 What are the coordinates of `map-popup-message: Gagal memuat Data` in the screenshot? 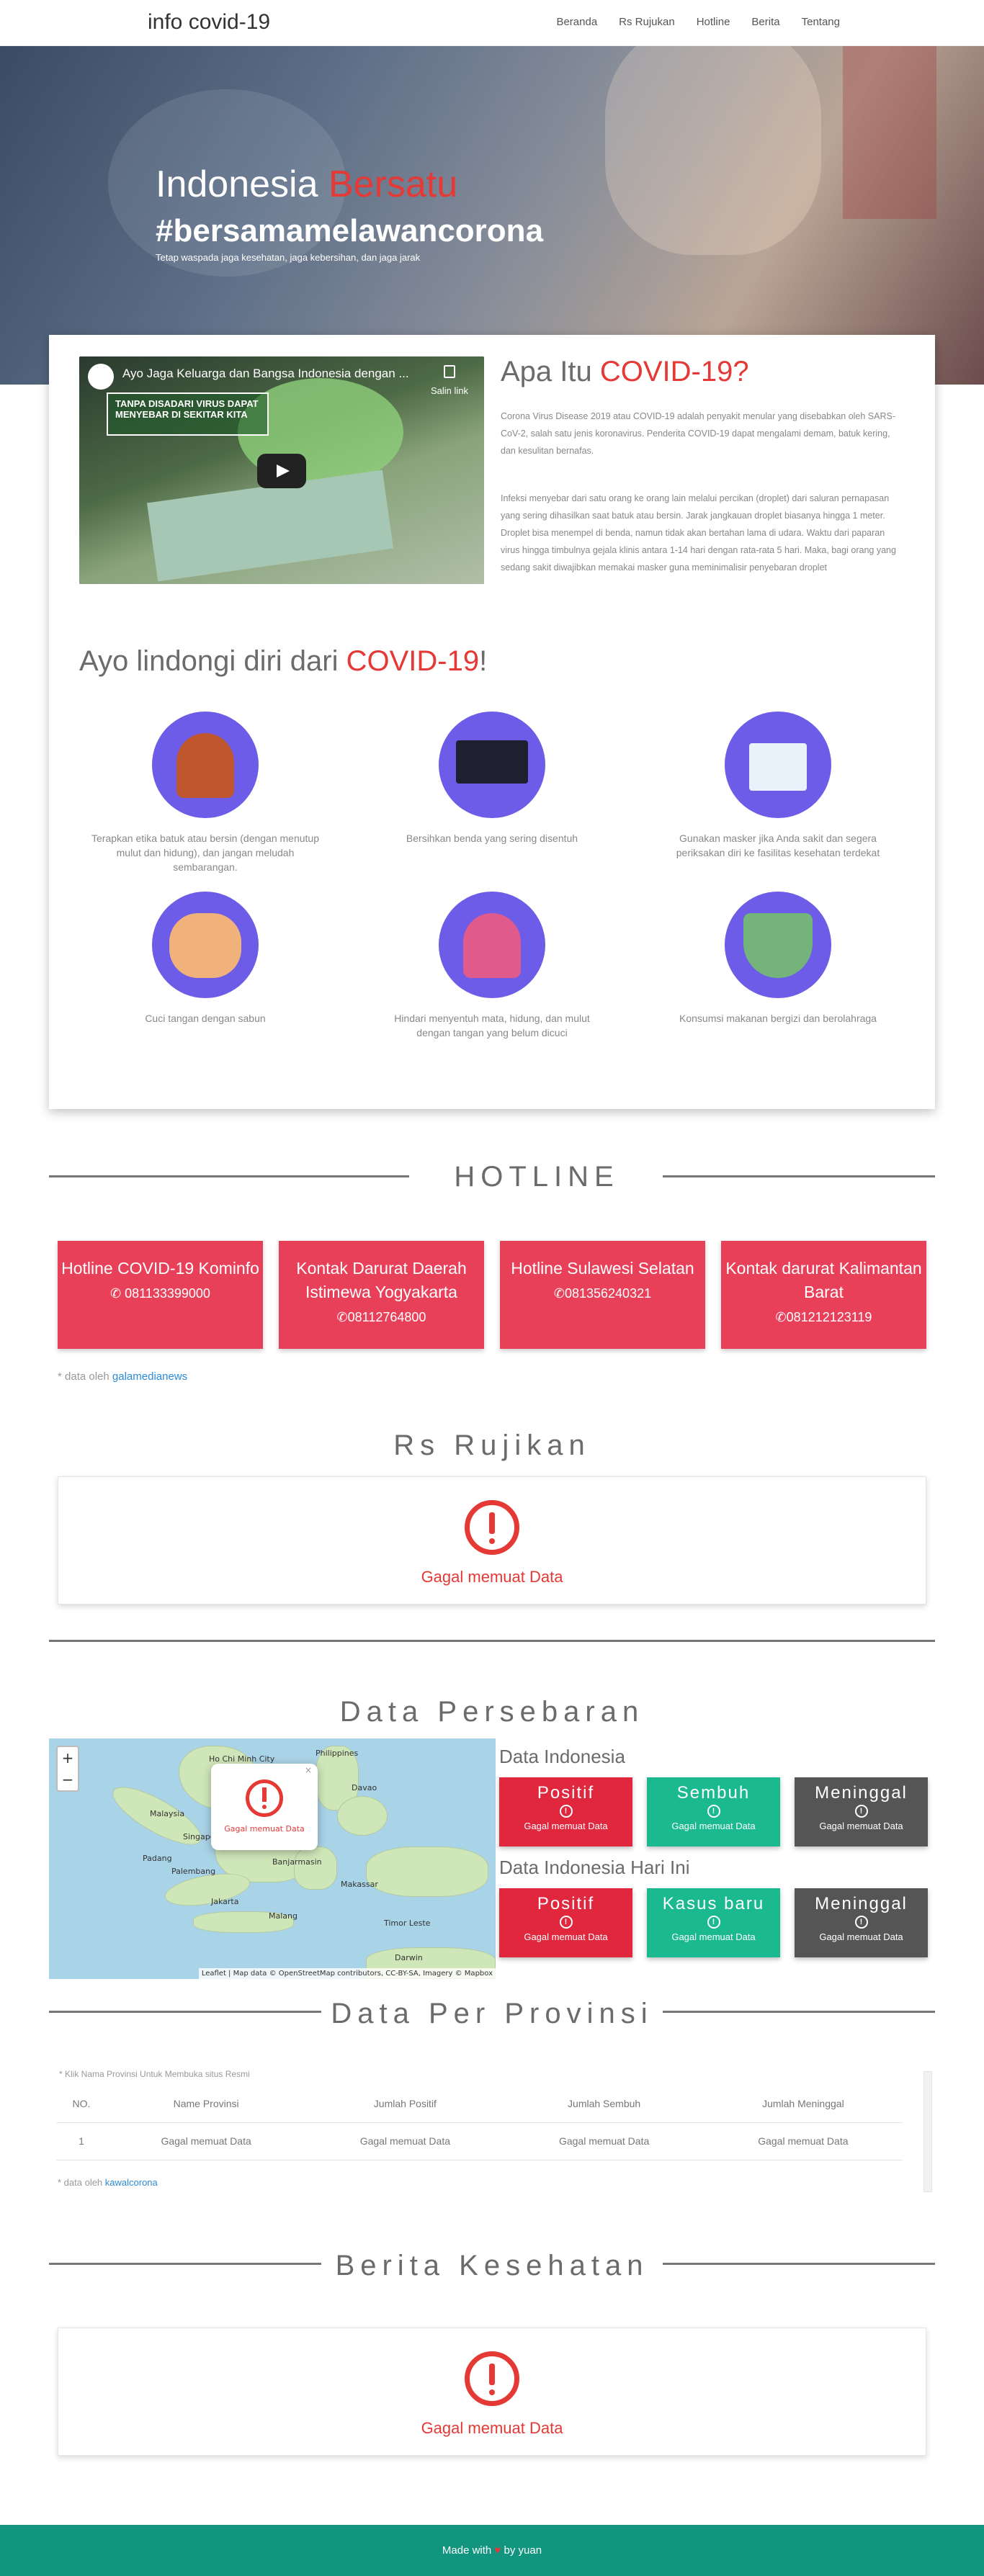 It's located at (264, 1829).